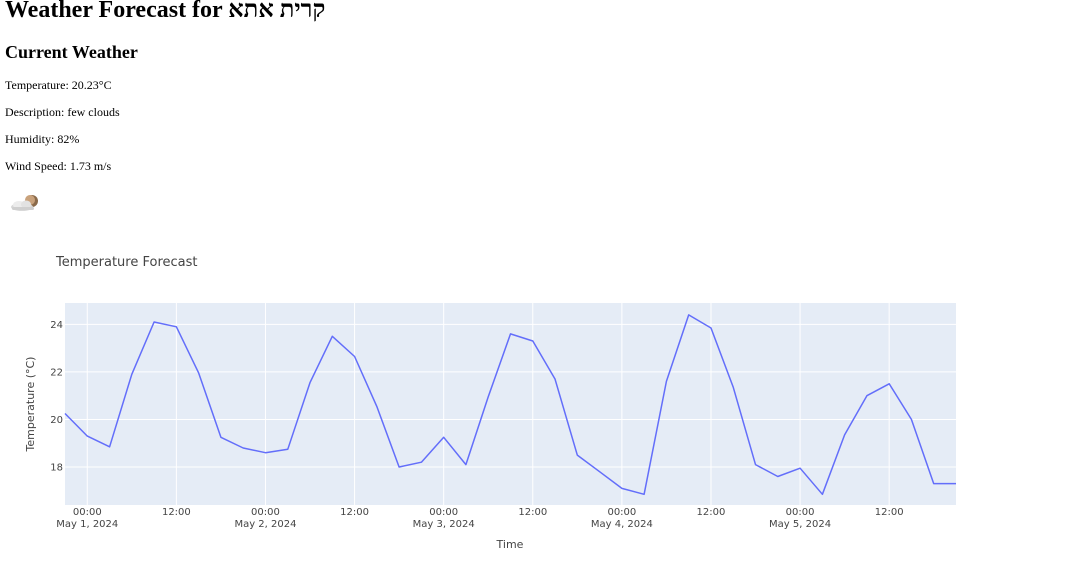 The height and width of the screenshot is (566, 1073). What do you see at coordinates (87, 524) in the screenshot?
I see `x-tick-date-label: May 1, 2024` at bounding box center [87, 524].